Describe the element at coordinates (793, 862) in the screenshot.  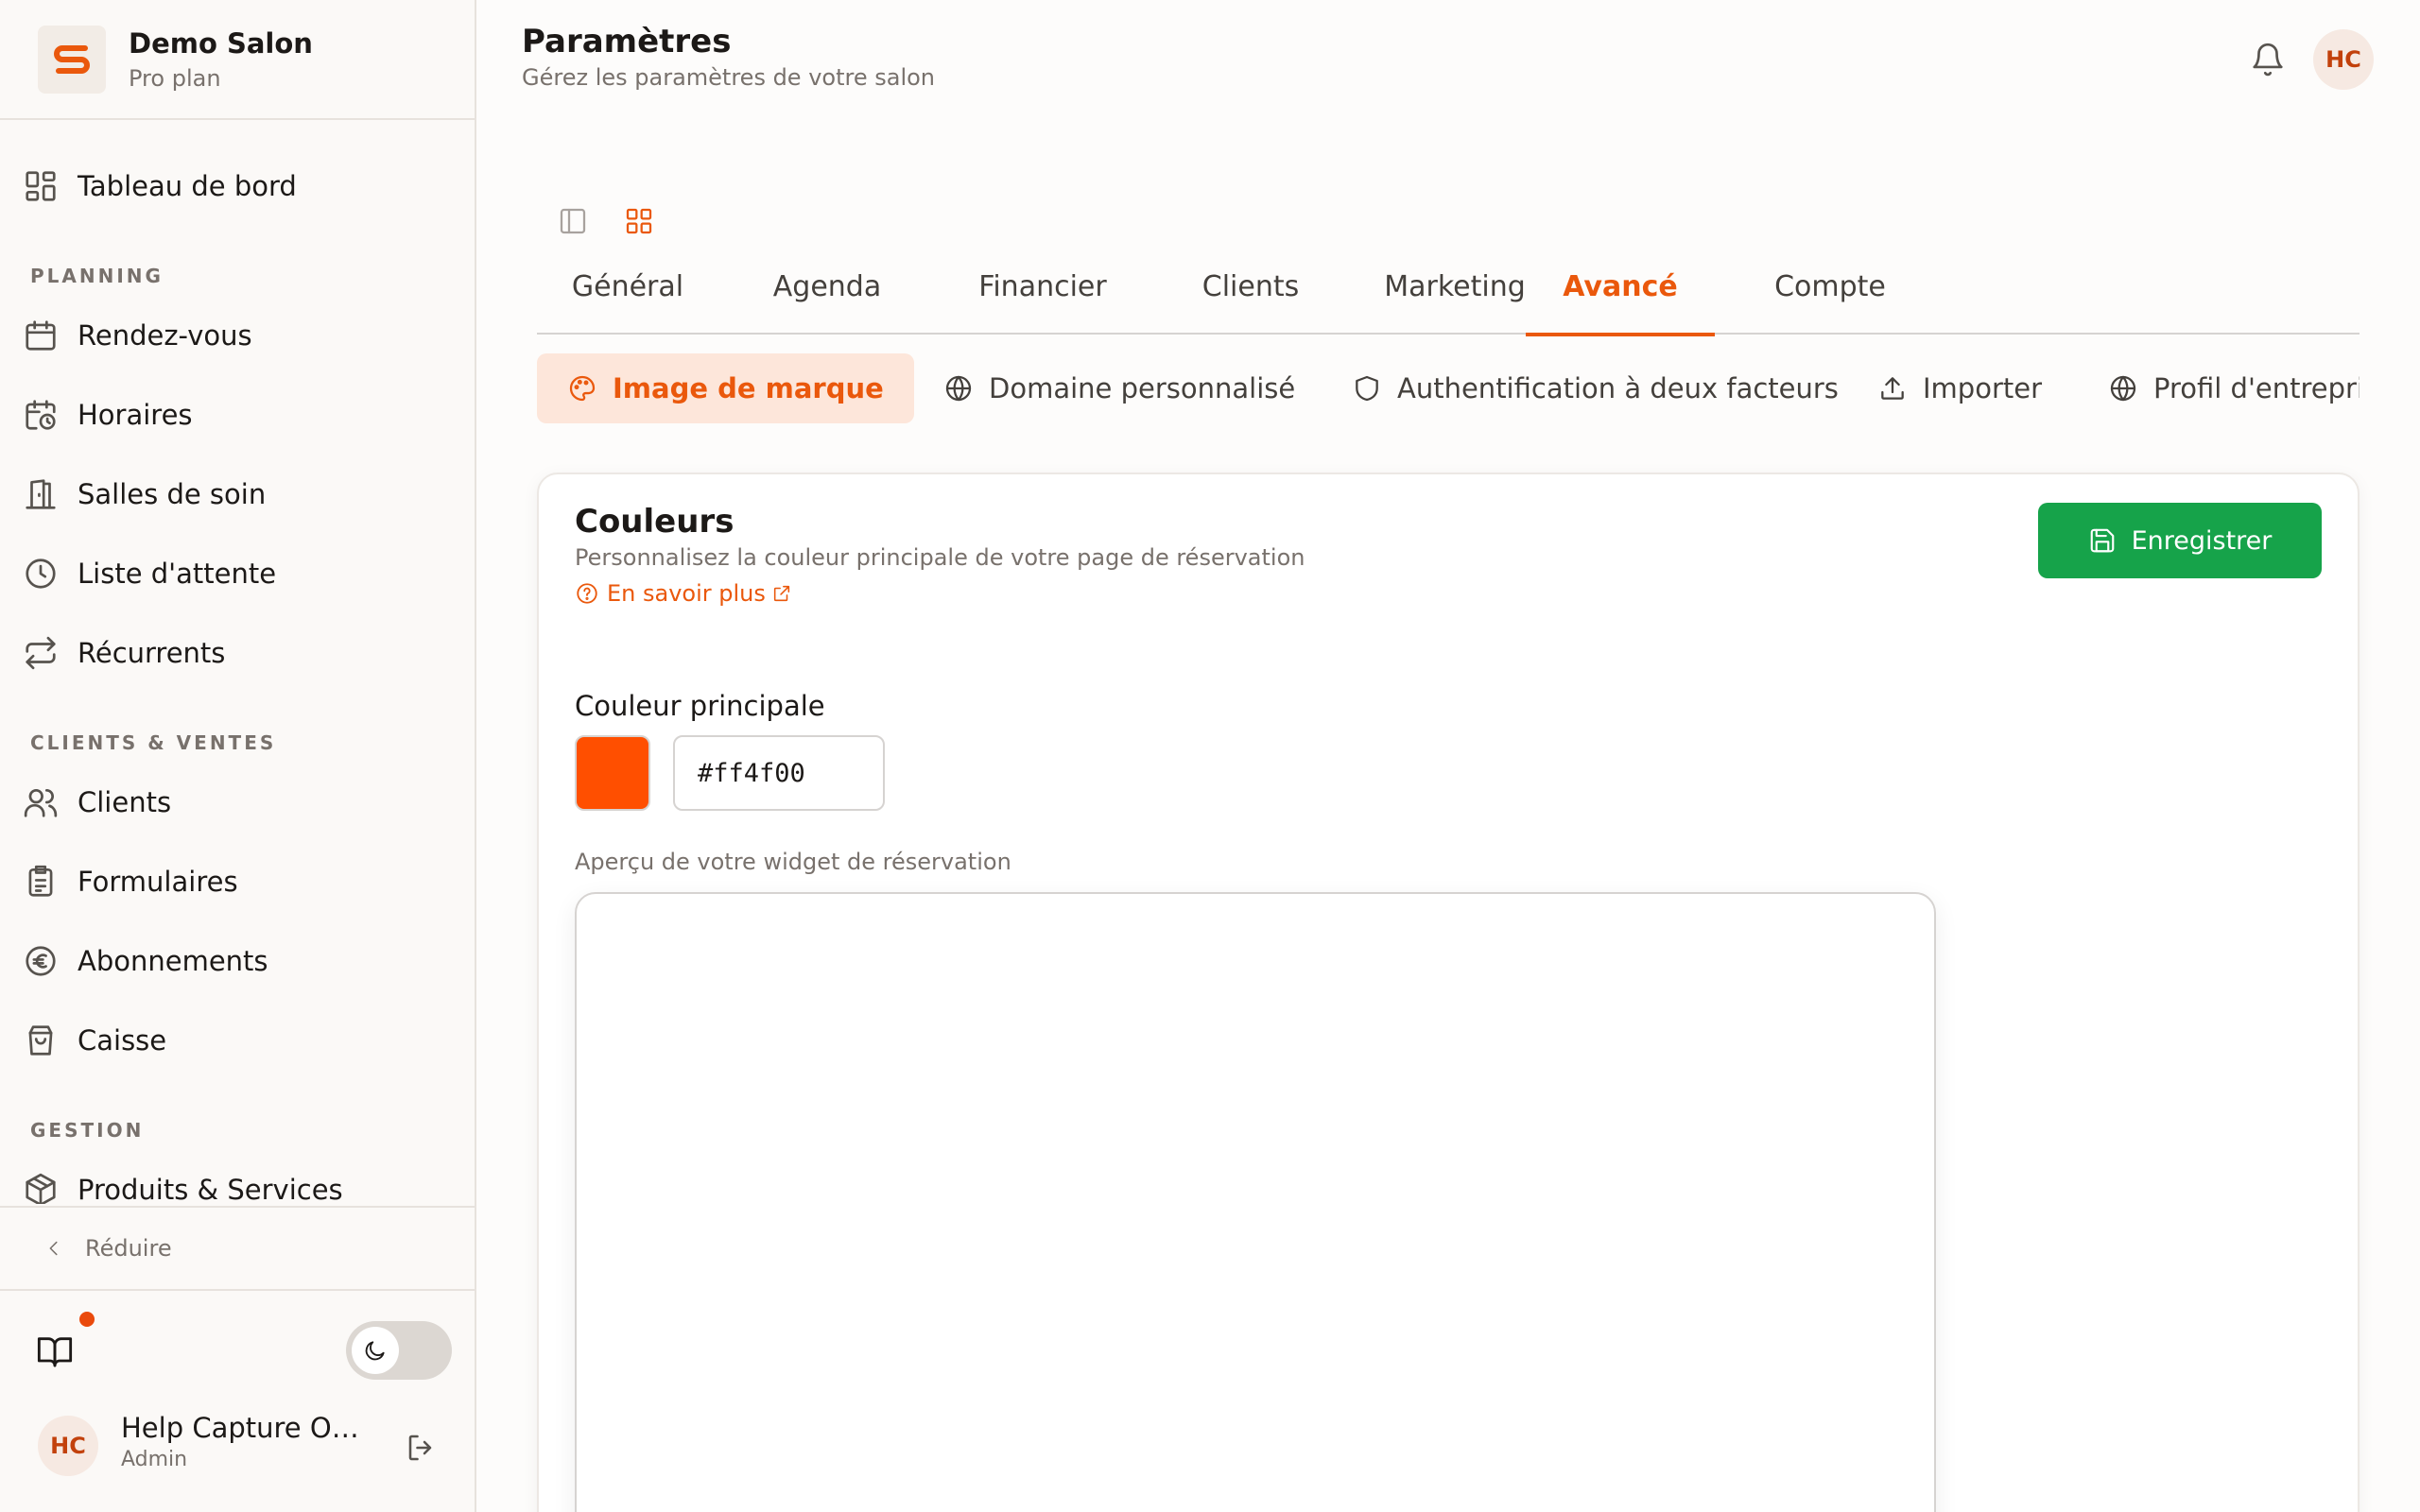
I see `preview-label: Aperçu de votre widget de réservation` at that location.